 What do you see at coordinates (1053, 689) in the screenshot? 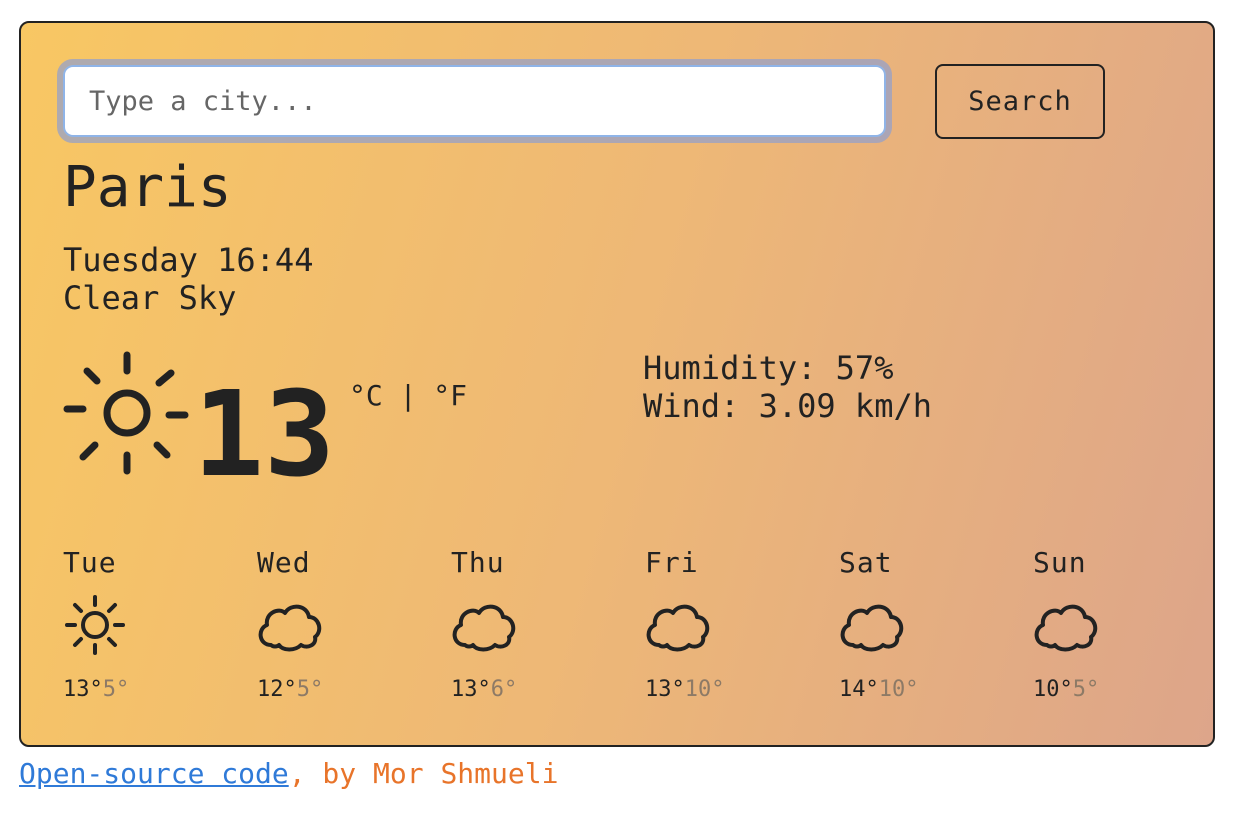
I see `forecast-max: 10°` at bounding box center [1053, 689].